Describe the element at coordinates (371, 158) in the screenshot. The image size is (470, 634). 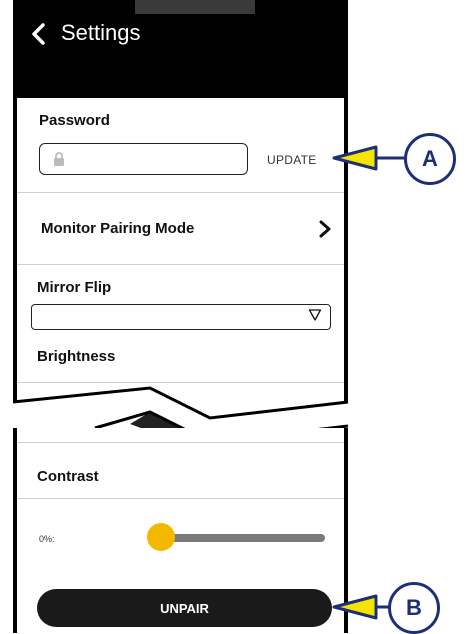
I see `callout-a-arrow` at that location.